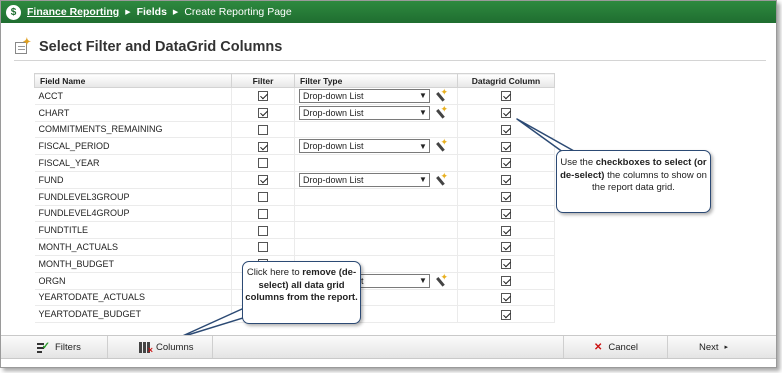 The width and height of the screenshot is (782, 373). What do you see at coordinates (133, 247) in the screenshot?
I see `field-name-cell: MONTH_ACTUALS` at bounding box center [133, 247].